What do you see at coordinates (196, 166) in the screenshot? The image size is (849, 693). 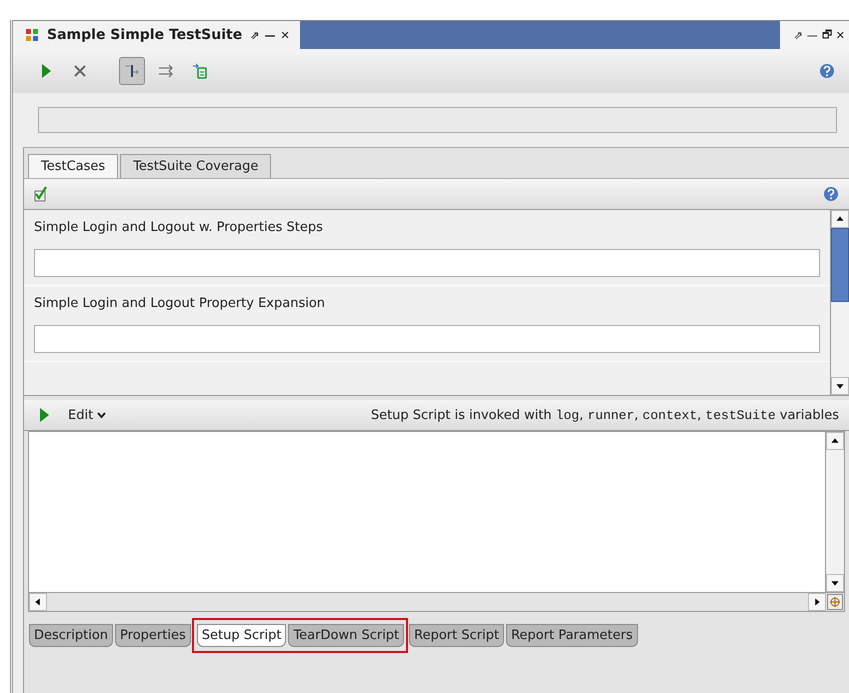 I see `tab: TestSuite Coverage` at bounding box center [196, 166].